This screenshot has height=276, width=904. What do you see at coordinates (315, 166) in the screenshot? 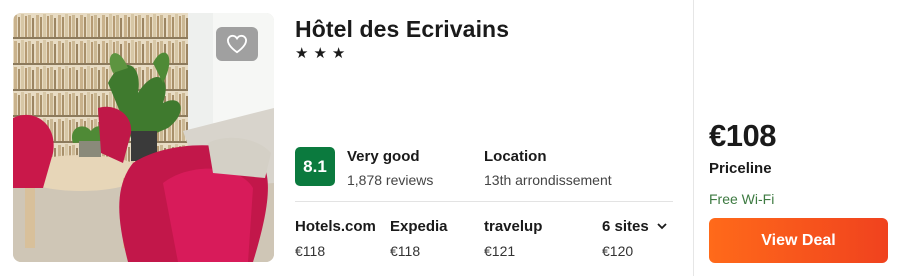
I see `score-badge: 8.1` at bounding box center [315, 166].